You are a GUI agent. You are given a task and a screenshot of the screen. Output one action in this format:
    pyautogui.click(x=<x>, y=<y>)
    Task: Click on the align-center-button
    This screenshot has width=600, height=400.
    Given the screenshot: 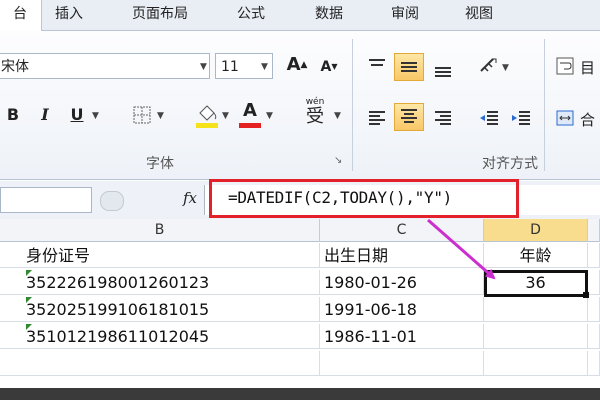 What is the action you would take?
    pyautogui.click(x=409, y=117)
    